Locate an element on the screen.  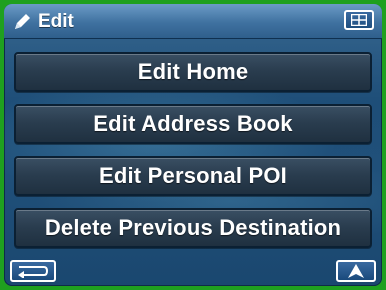
page-title: Edit is located at coordinates (43, 22).